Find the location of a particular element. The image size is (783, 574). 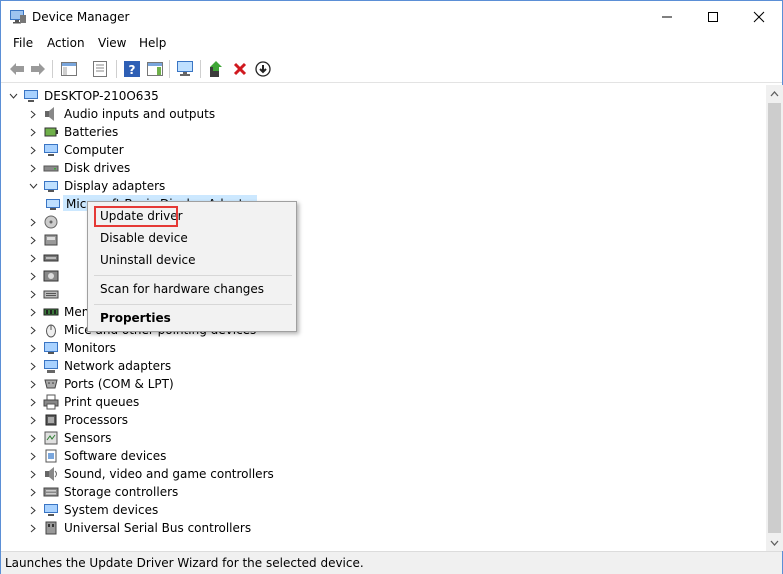

tree-item-label: System devices is located at coordinates (111, 510).